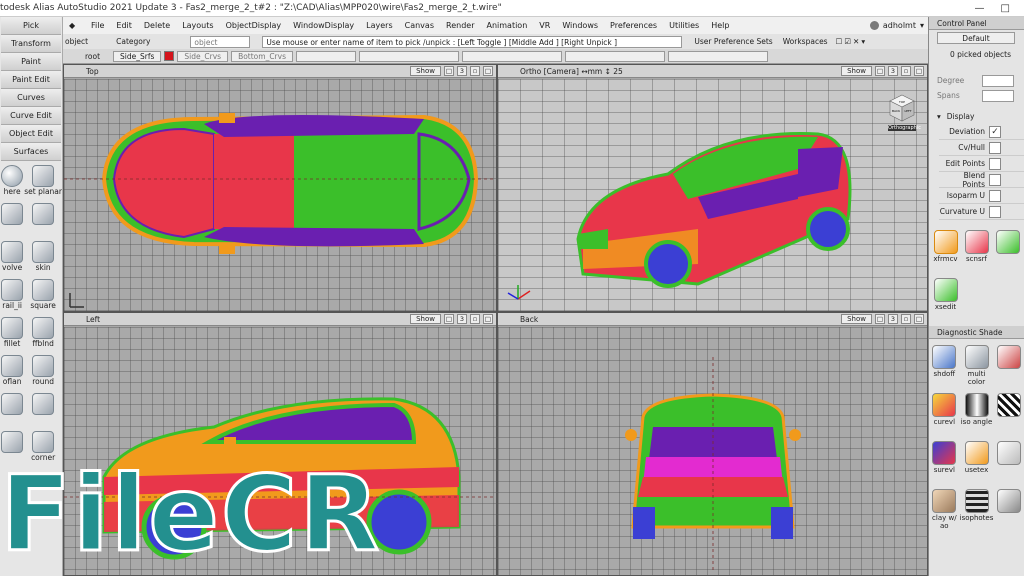  I want to click on user-name: adholmt, so click(899, 25).